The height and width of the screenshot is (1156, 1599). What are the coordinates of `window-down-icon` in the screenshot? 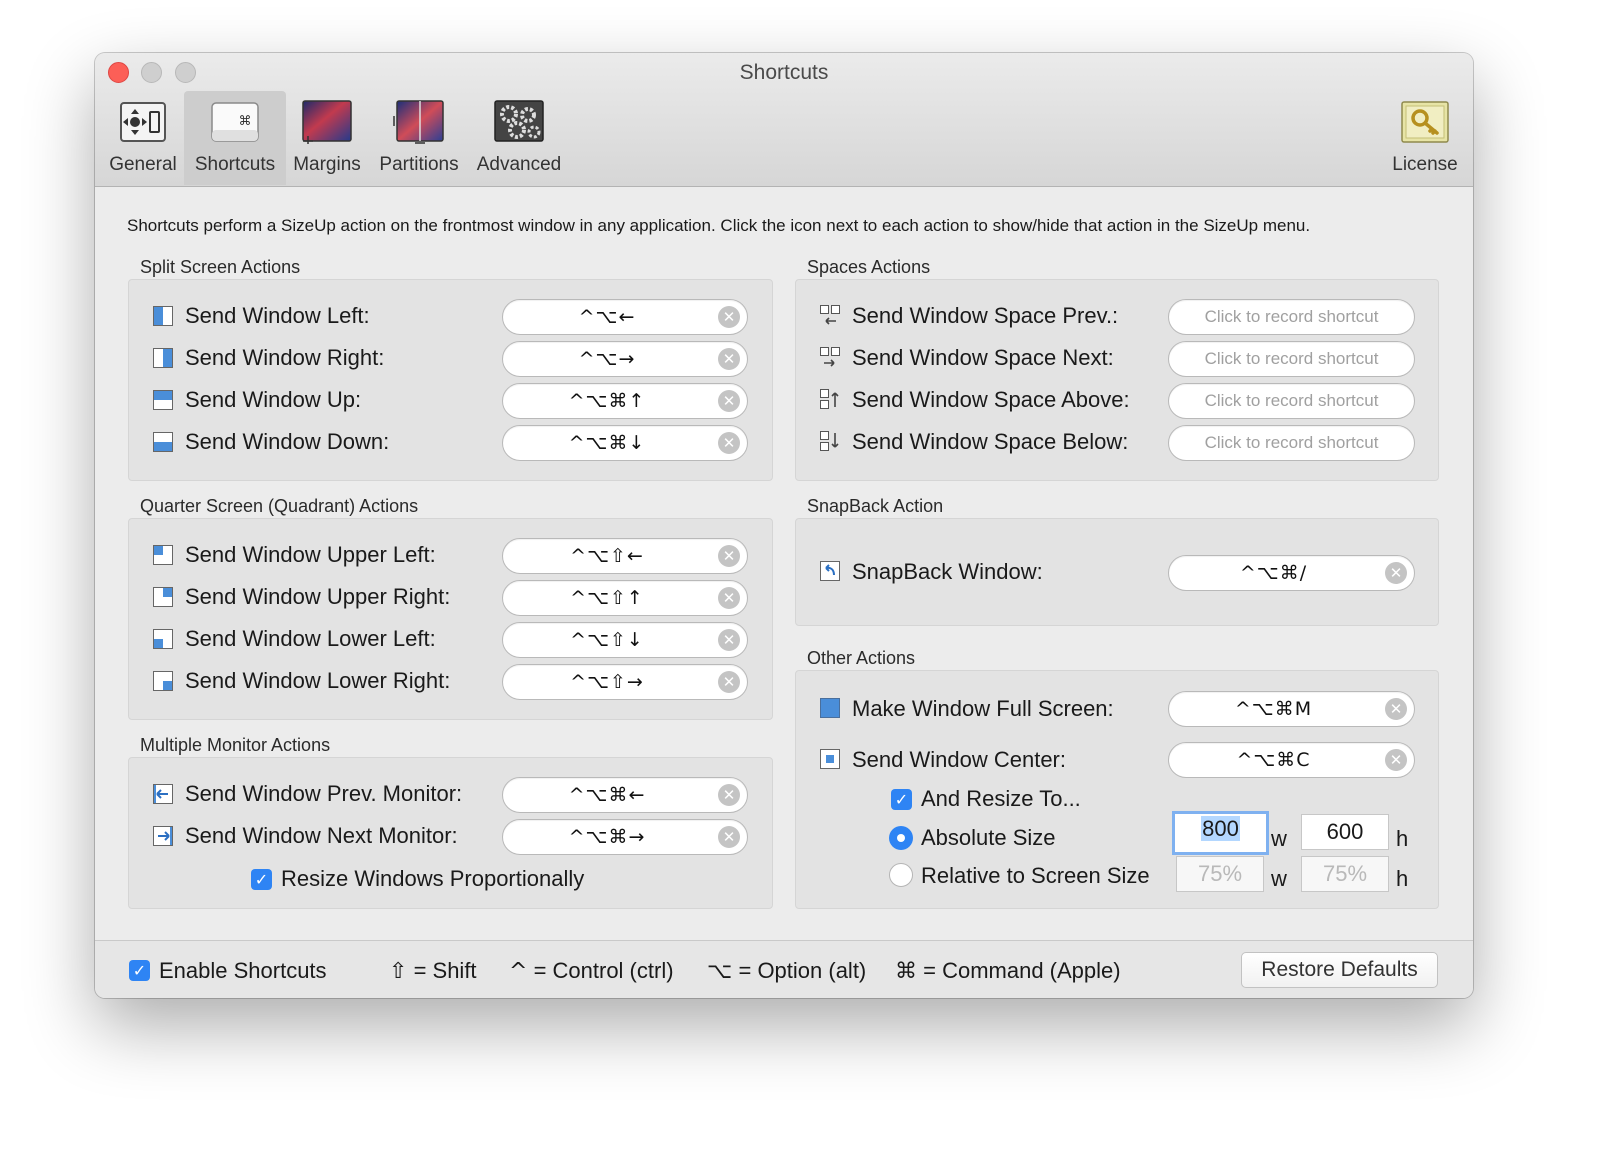 It's located at (163, 442).